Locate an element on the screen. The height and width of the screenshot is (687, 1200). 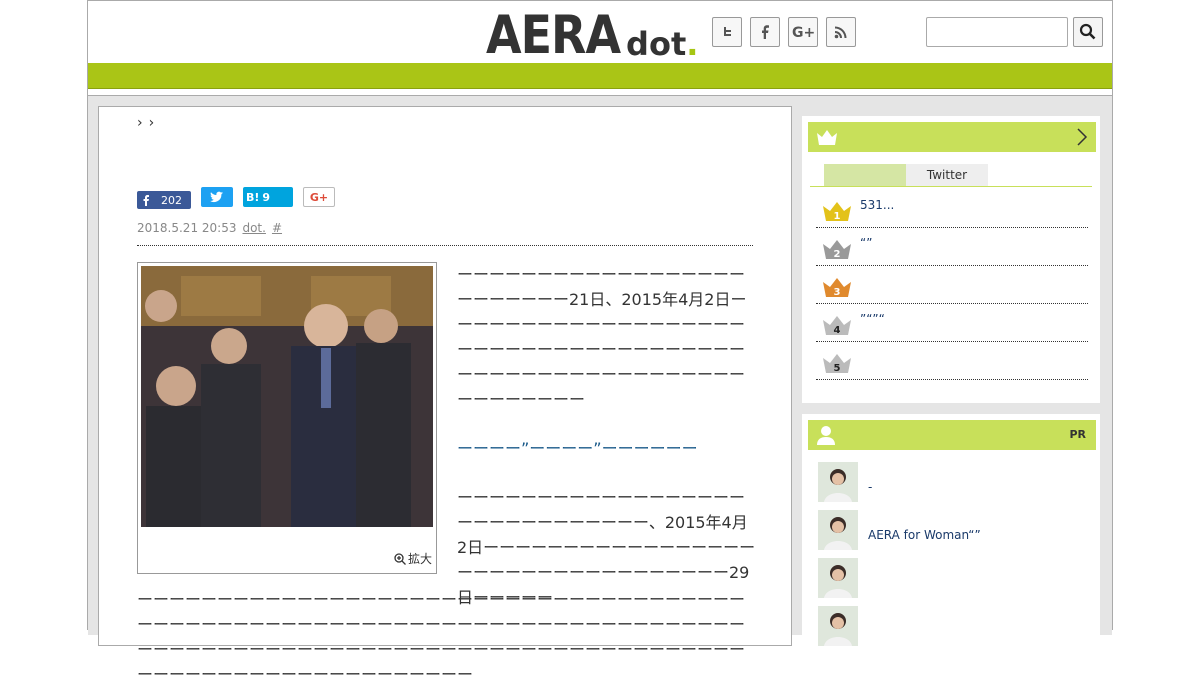
site-logo: AERA dot. is located at coordinates (592, 34).